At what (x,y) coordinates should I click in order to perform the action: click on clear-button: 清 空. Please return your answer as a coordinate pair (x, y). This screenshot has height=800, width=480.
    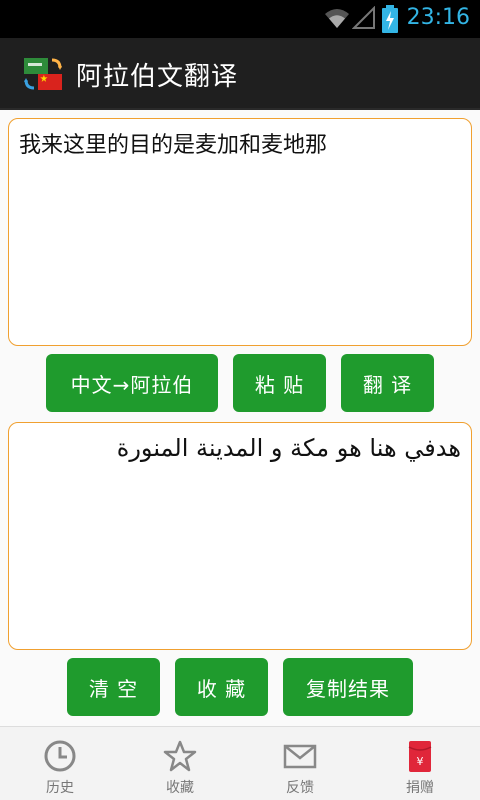
    Looking at the image, I should click on (113, 687).